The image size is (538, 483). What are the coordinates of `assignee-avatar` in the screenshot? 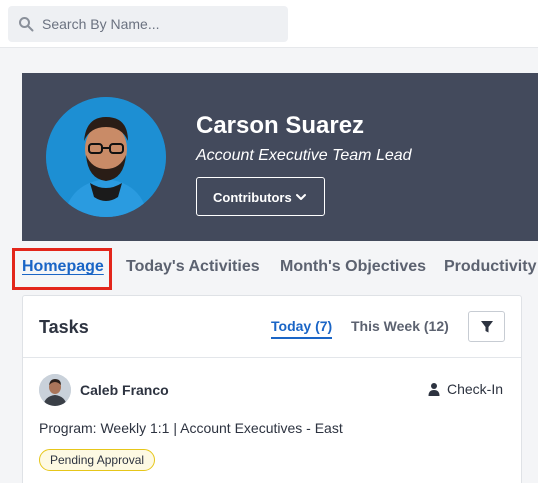 It's located at (55, 390).